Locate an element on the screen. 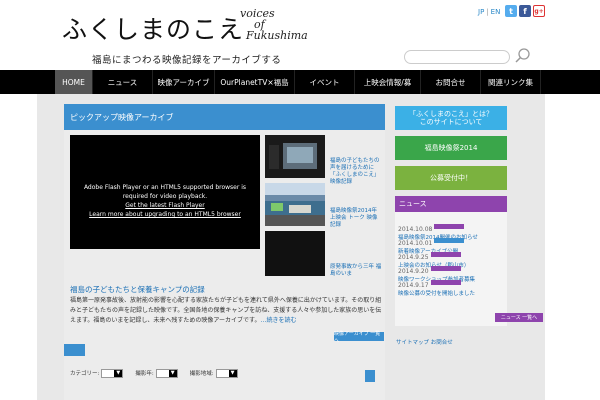 The image size is (600, 400). about-site-button: 「ふくしまのこえ」とは？ このサイトについて is located at coordinates (451, 118).